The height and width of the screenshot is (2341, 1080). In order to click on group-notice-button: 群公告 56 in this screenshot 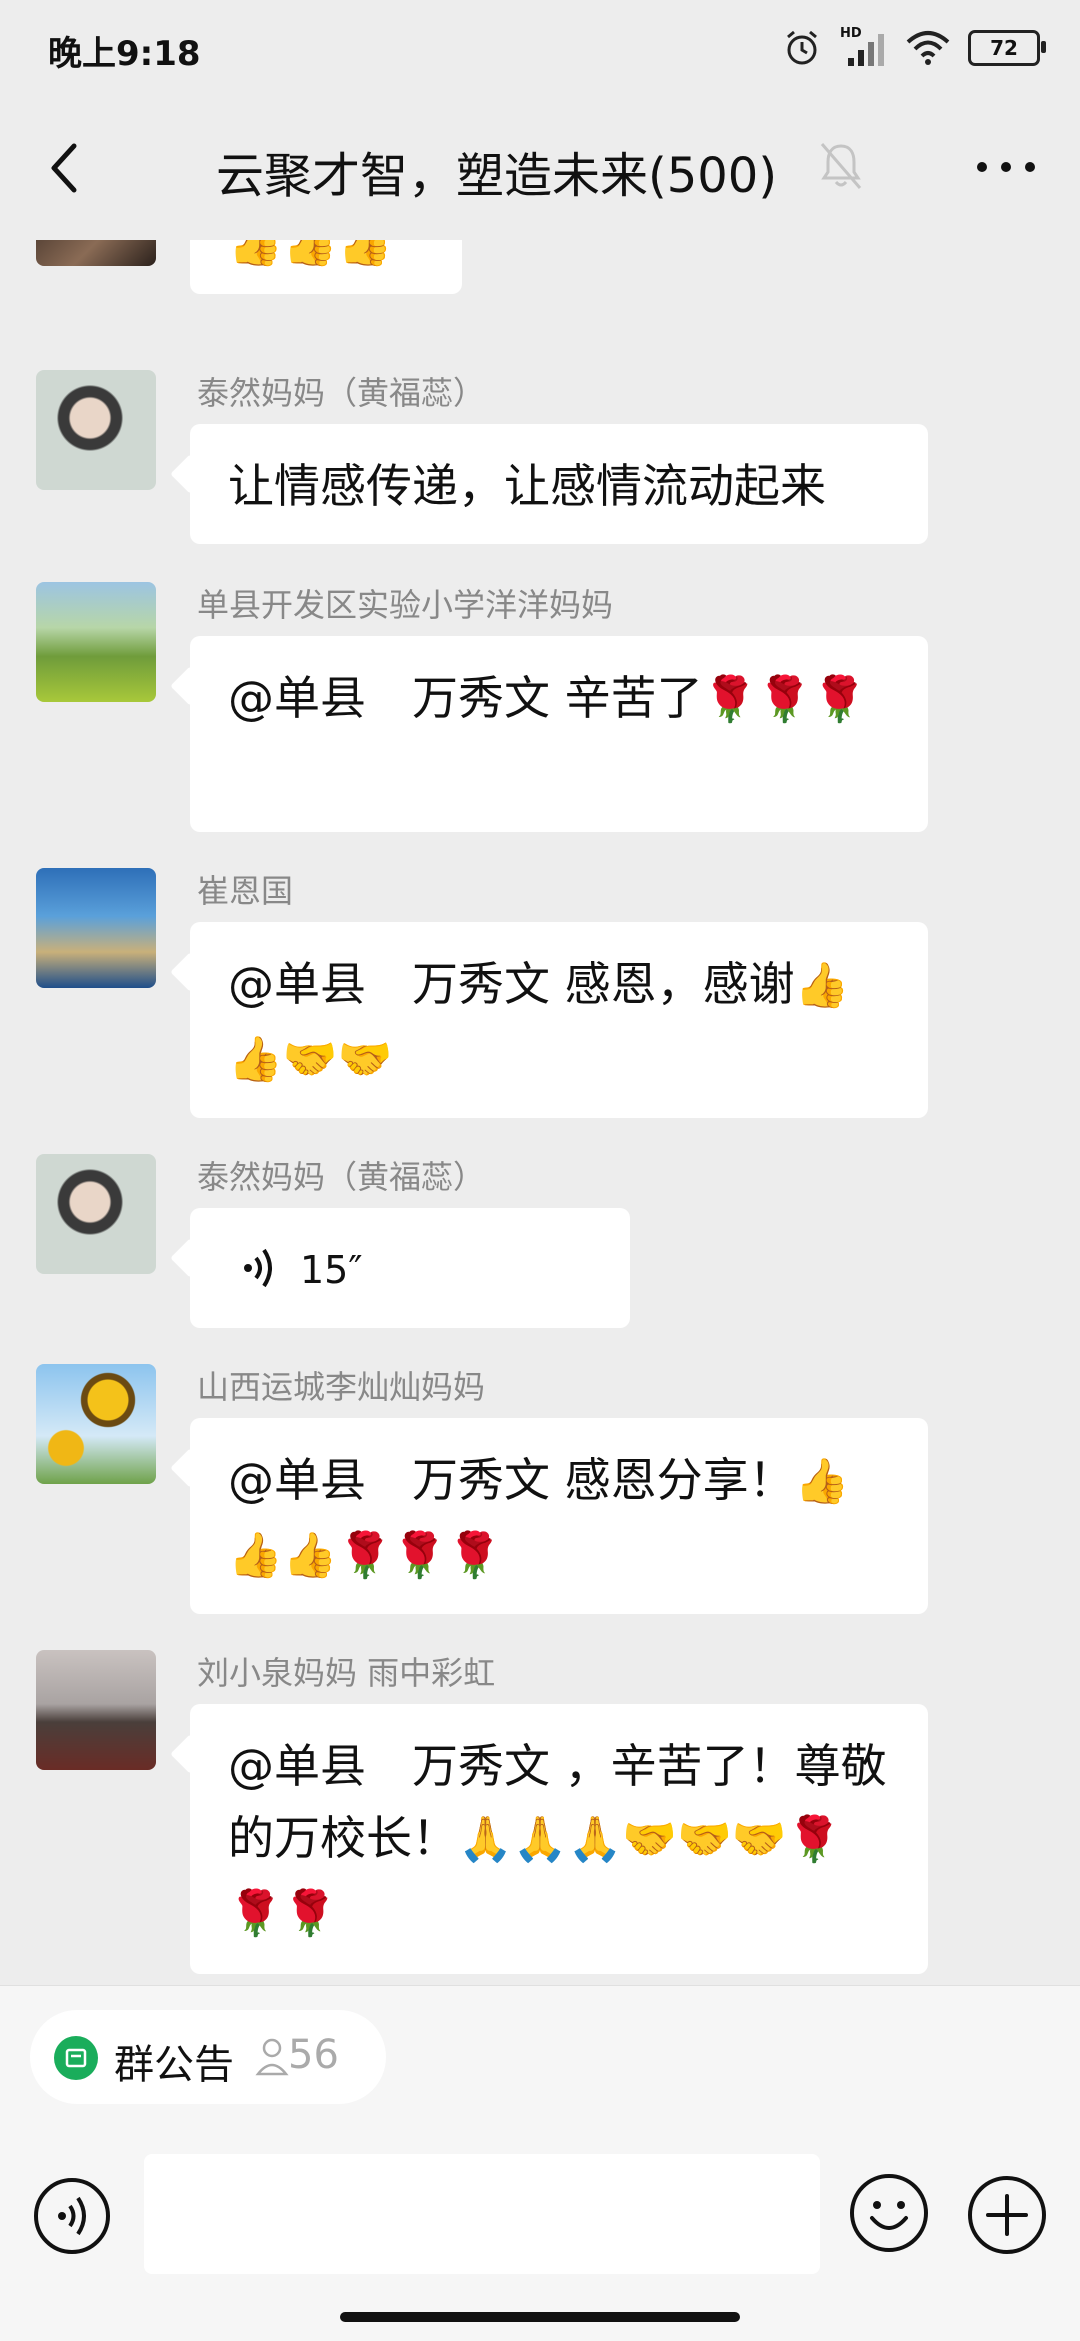, I will do `click(208, 2057)`.